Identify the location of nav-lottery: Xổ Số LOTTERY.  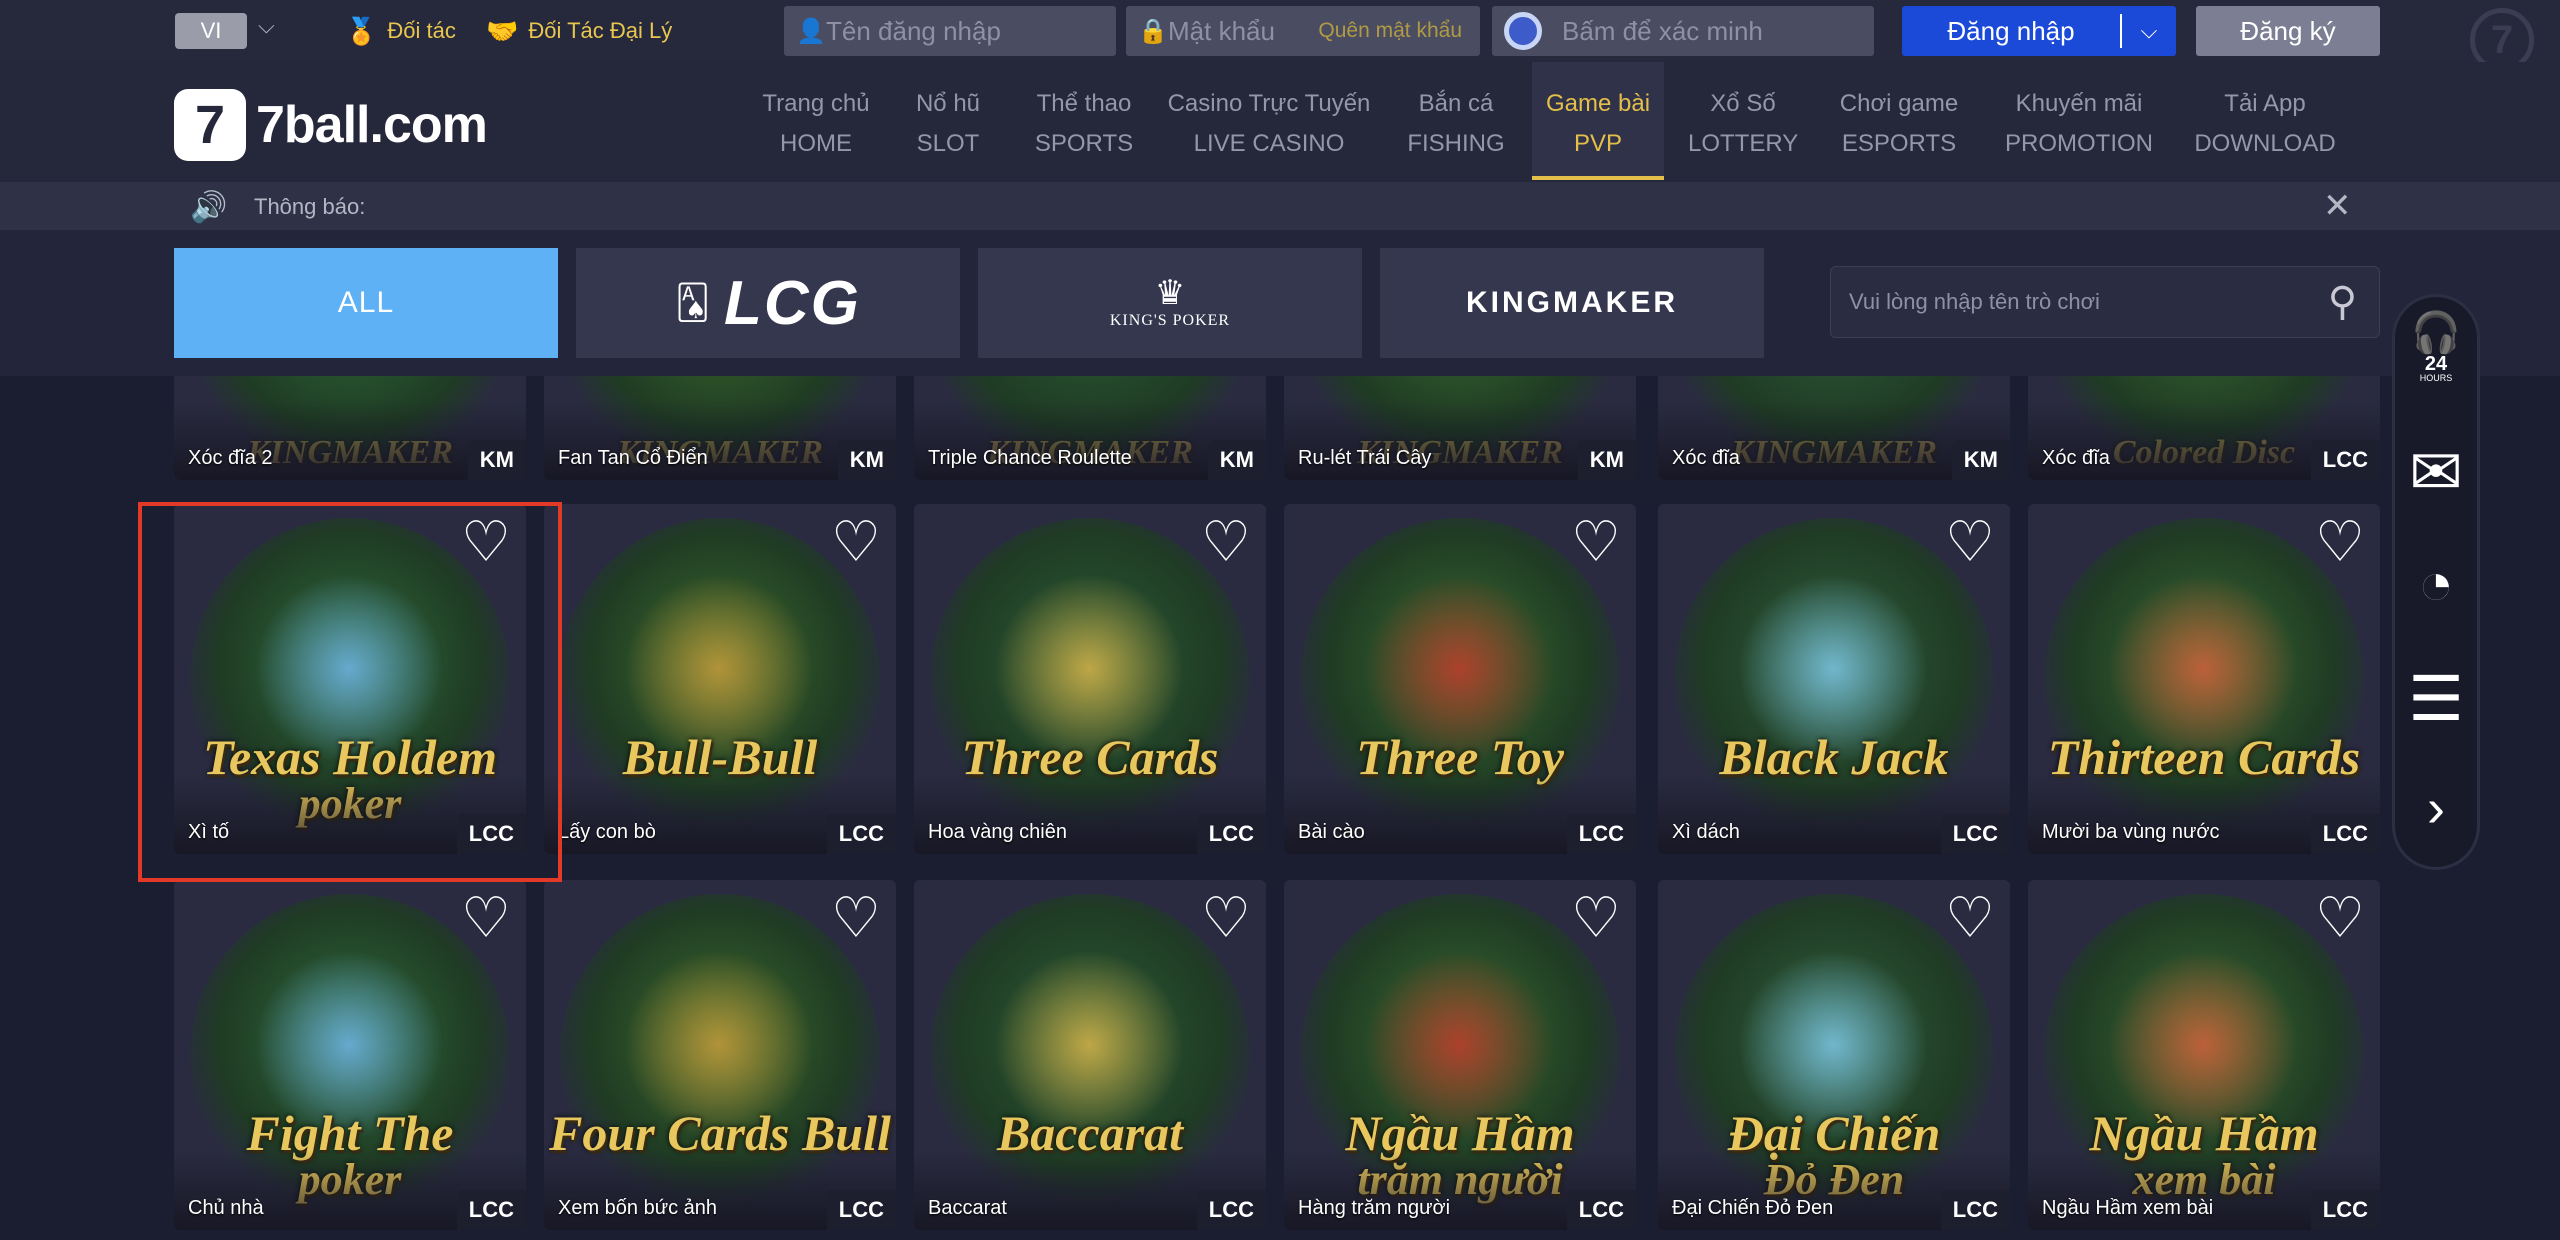
(1743, 121).